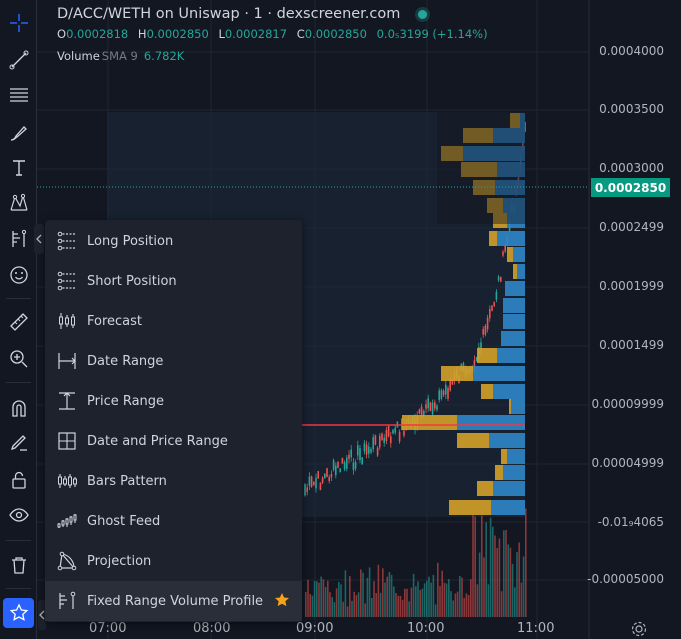 This screenshot has height=639, width=681. Describe the element at coordinates (18, 239) in the screenshot. I see `prediction-measurement-icon` at that location.